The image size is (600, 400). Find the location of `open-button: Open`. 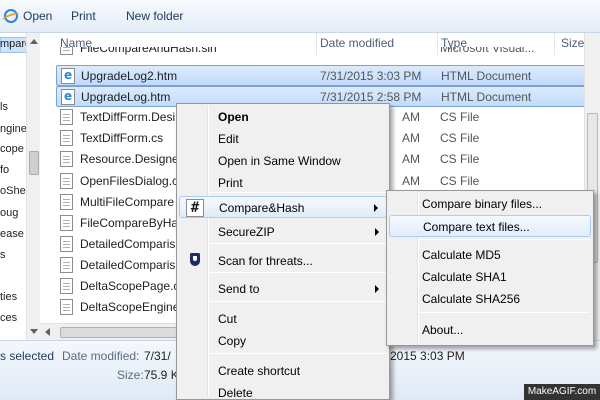

open-button: Open is located at coordinates (28, 16).